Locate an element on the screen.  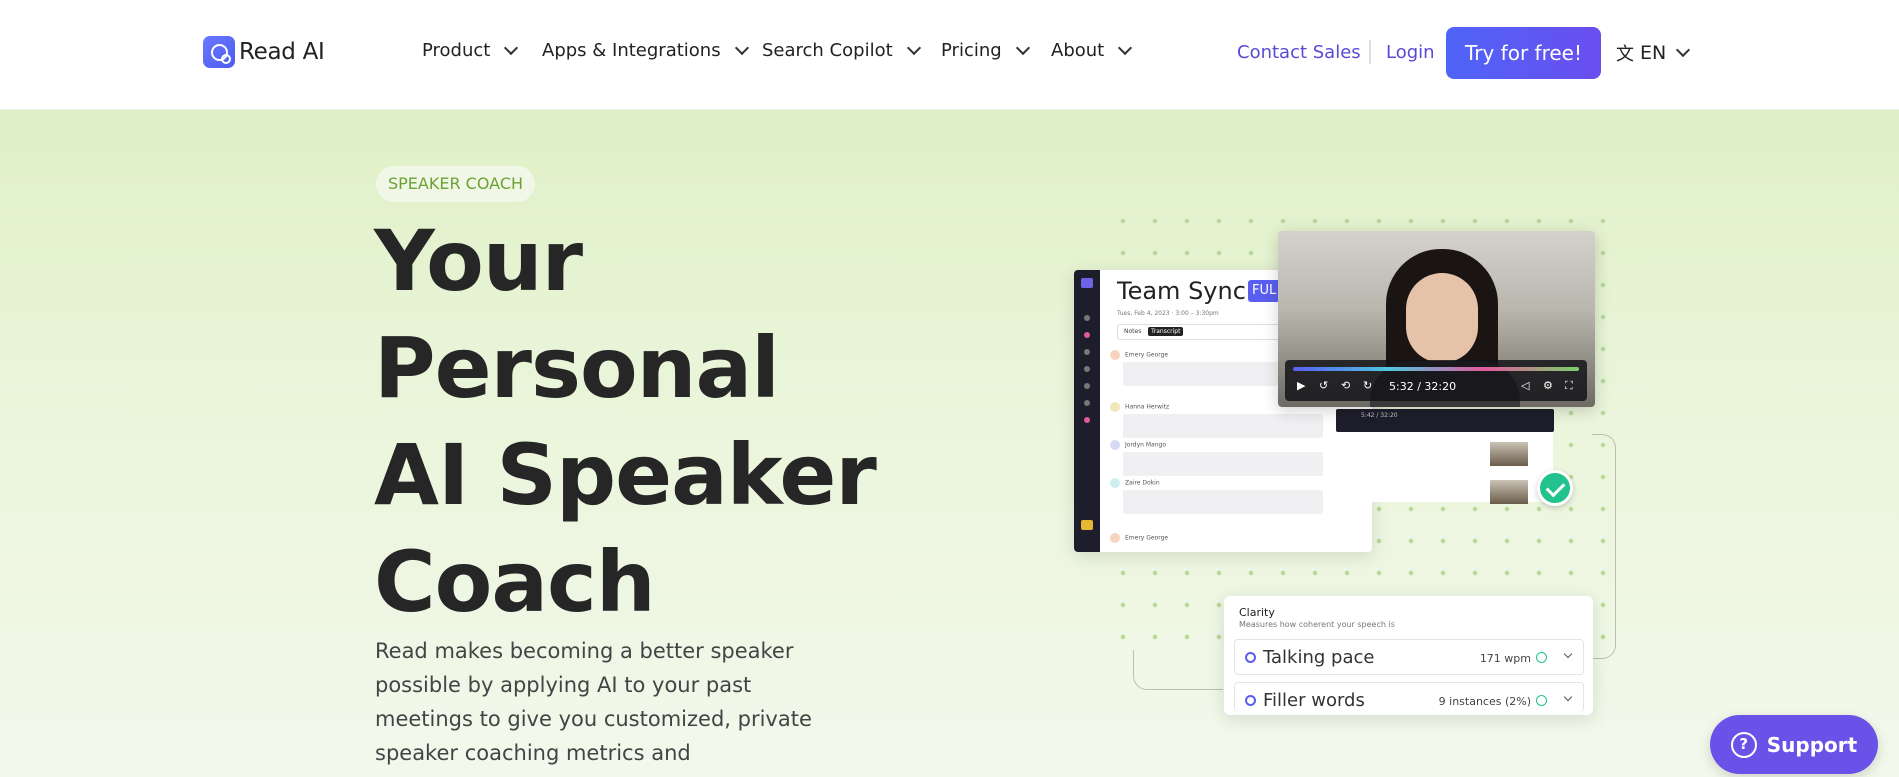
nav-item-about: About is located at coordinates (1092, 50).